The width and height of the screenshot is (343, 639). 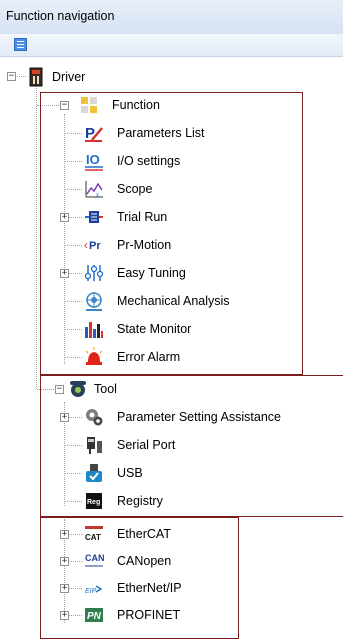 I want to click on collapse-icon: −, so click(x=11, y=76).